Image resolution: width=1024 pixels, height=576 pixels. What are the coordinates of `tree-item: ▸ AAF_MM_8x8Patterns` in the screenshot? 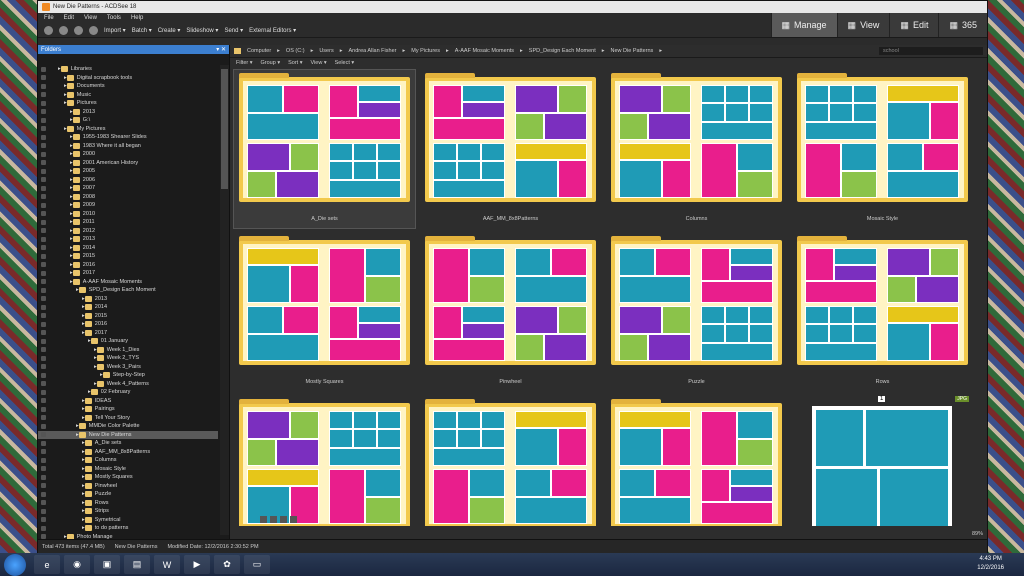 It's located at (128, 452).